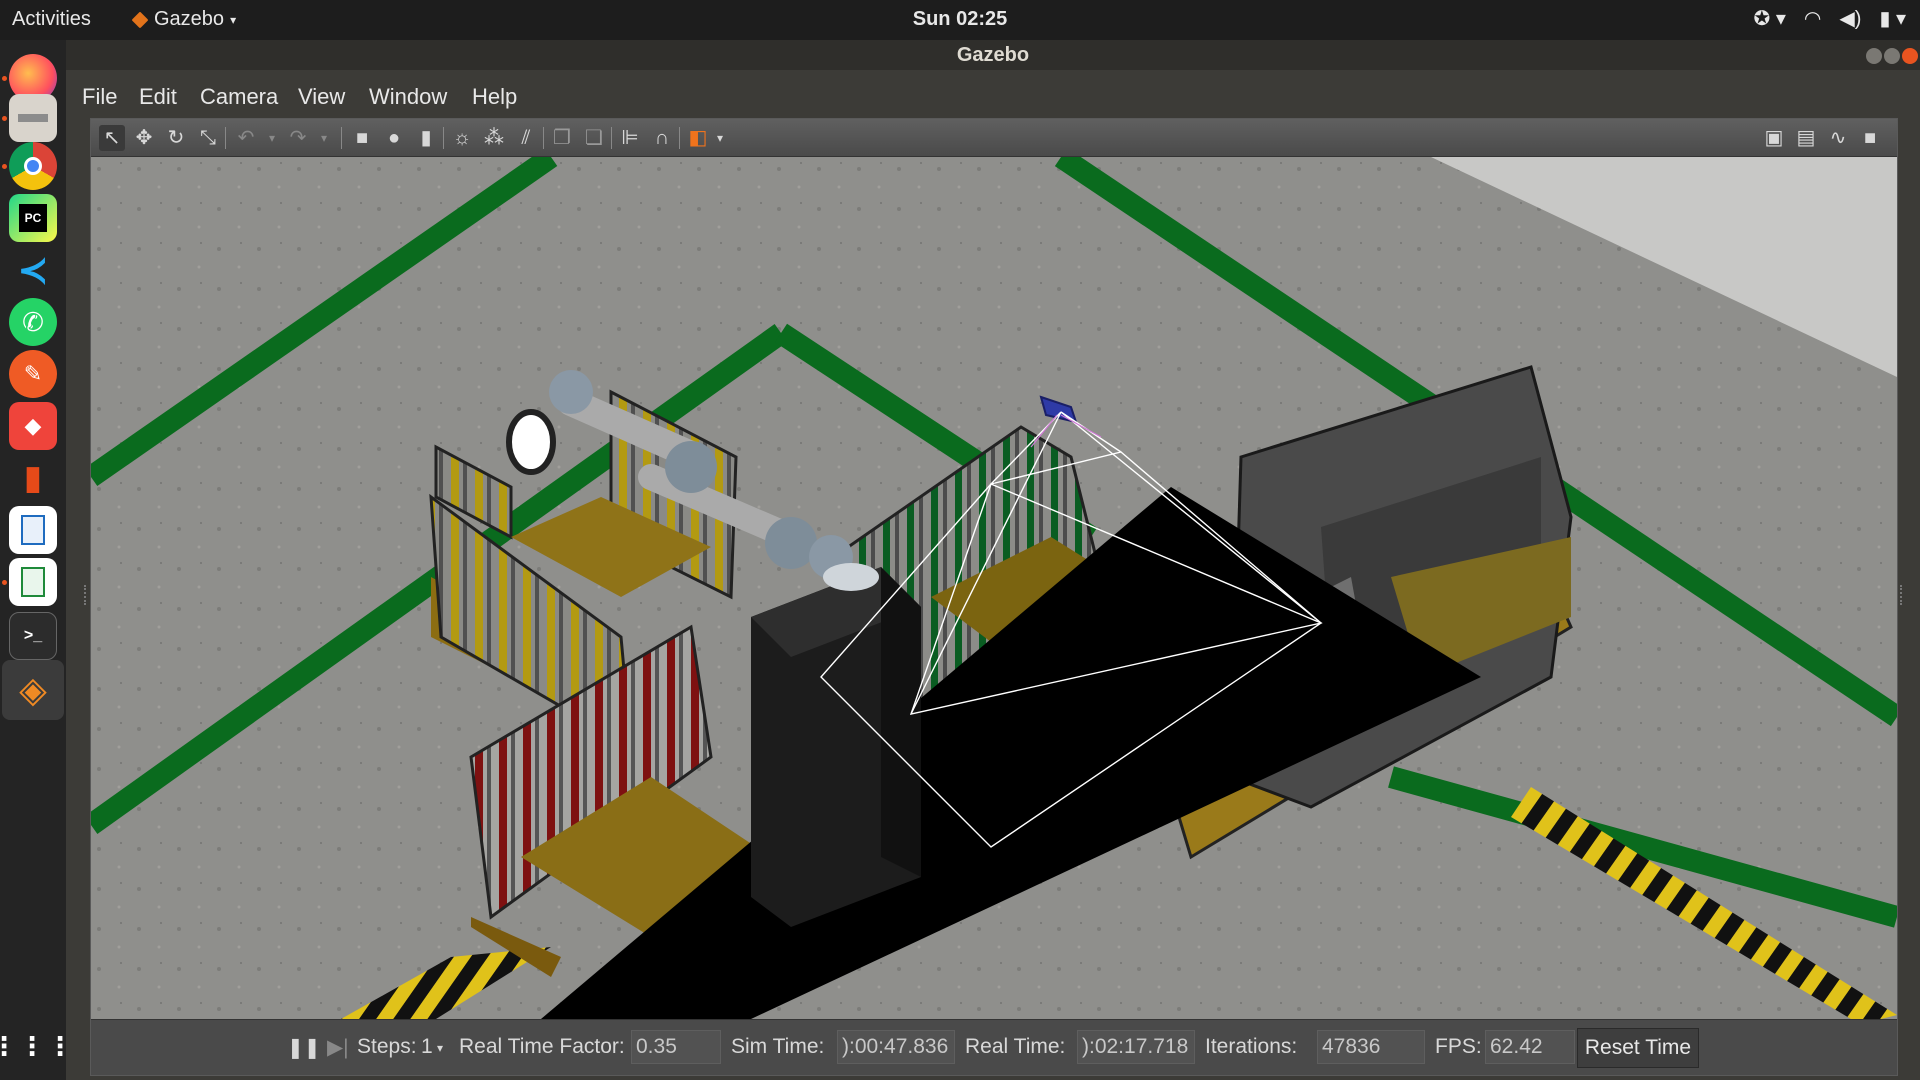  Describe the element at coordinates (33, 374) in the screenshot. I see `postman-icon: ✎` at that location.